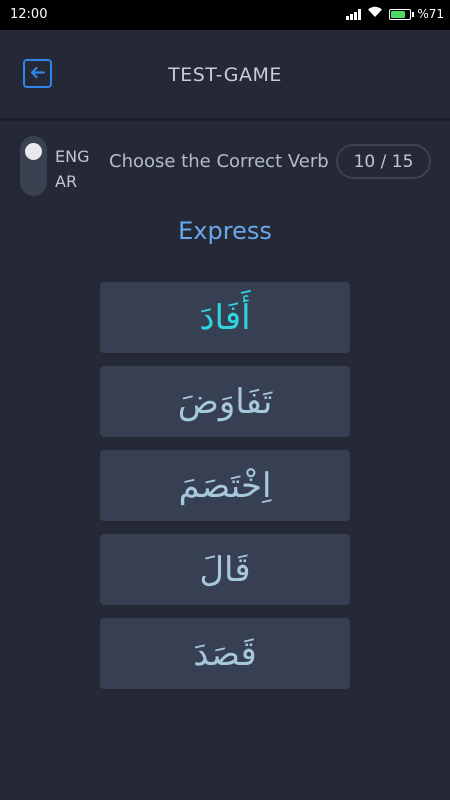 Image resolution: width=450 pixels, height=800 pixels. I want to click on battery-charging-icon, so click(402, 14).